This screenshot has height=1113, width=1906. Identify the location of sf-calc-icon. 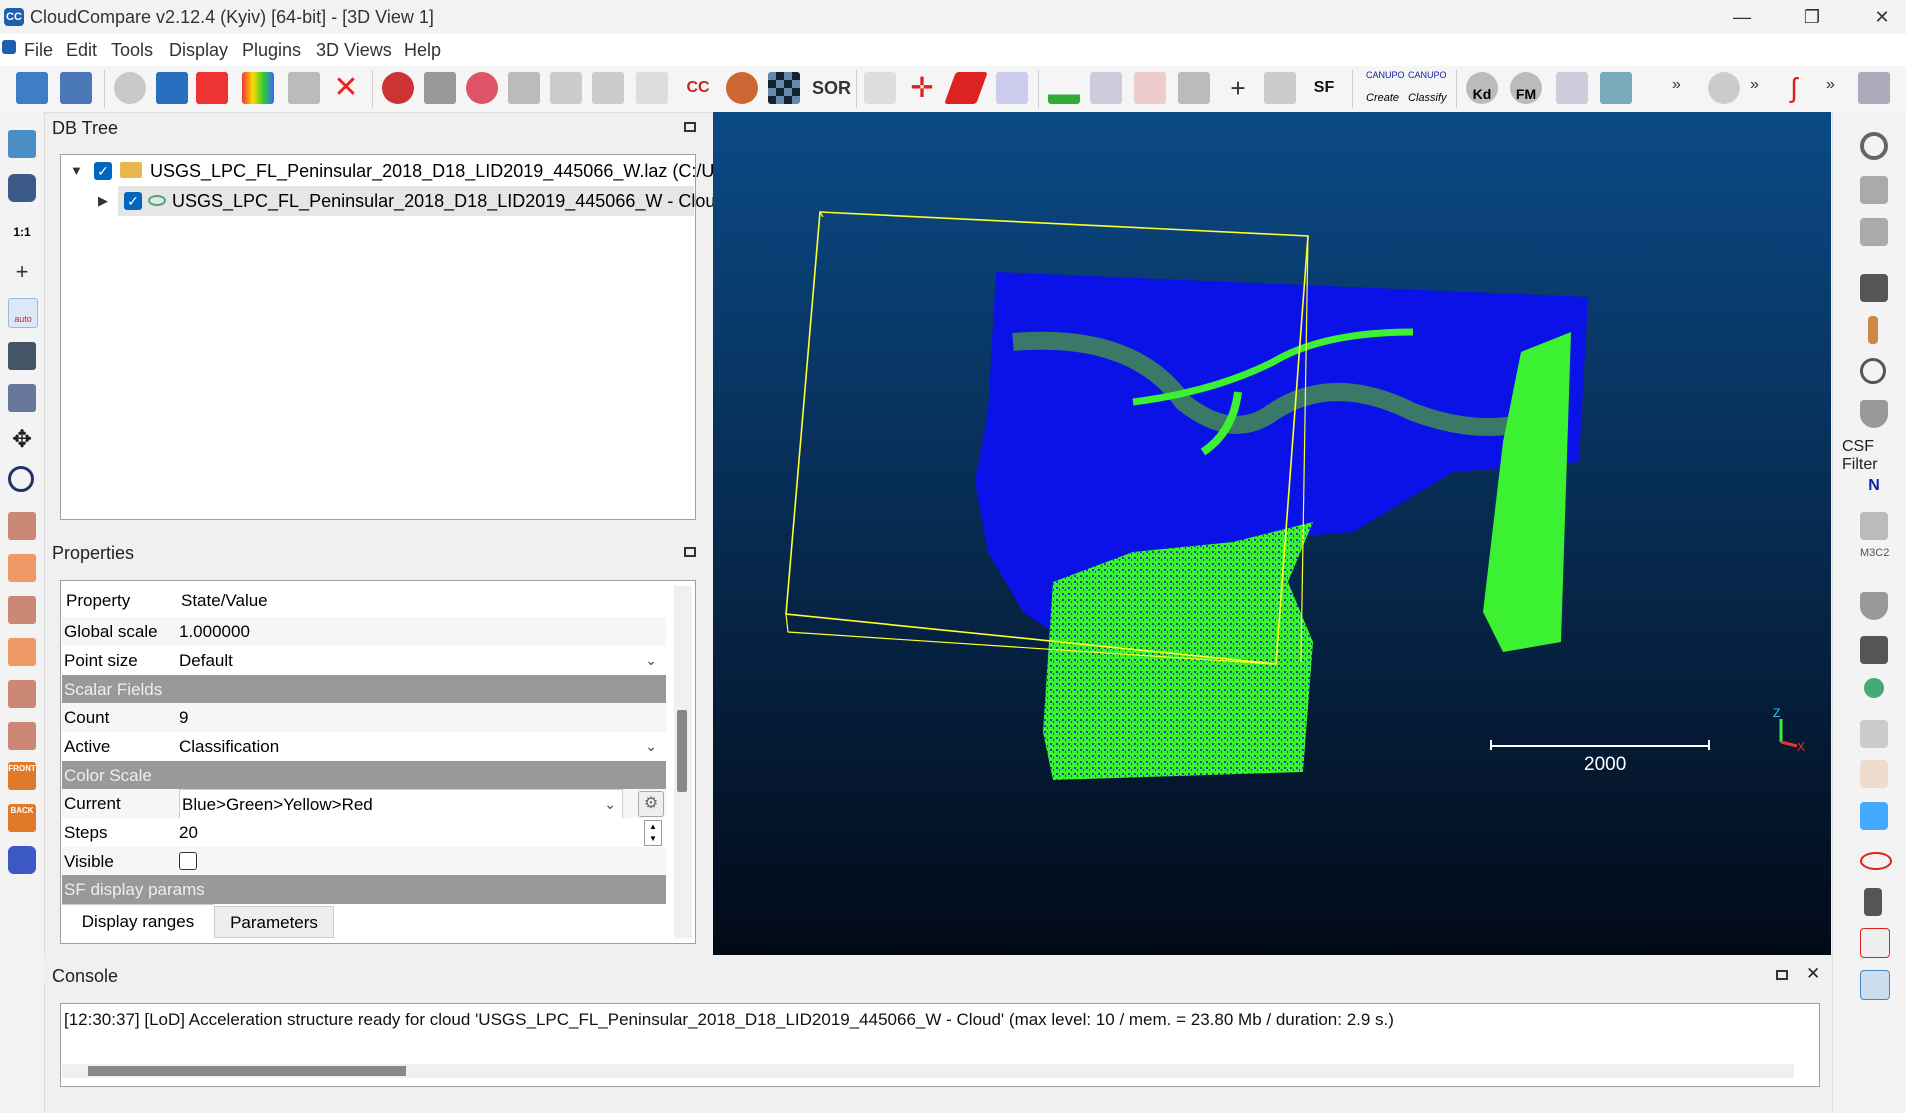
(1194, 88).